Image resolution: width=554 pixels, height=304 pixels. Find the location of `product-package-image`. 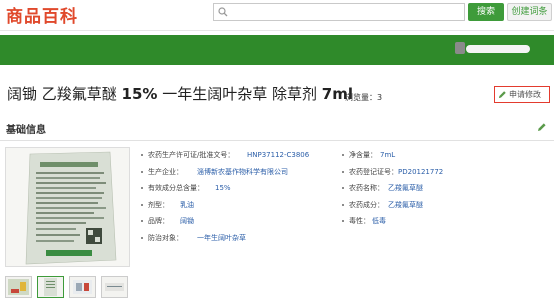

product-package-image is located at coordinates (67, 207).